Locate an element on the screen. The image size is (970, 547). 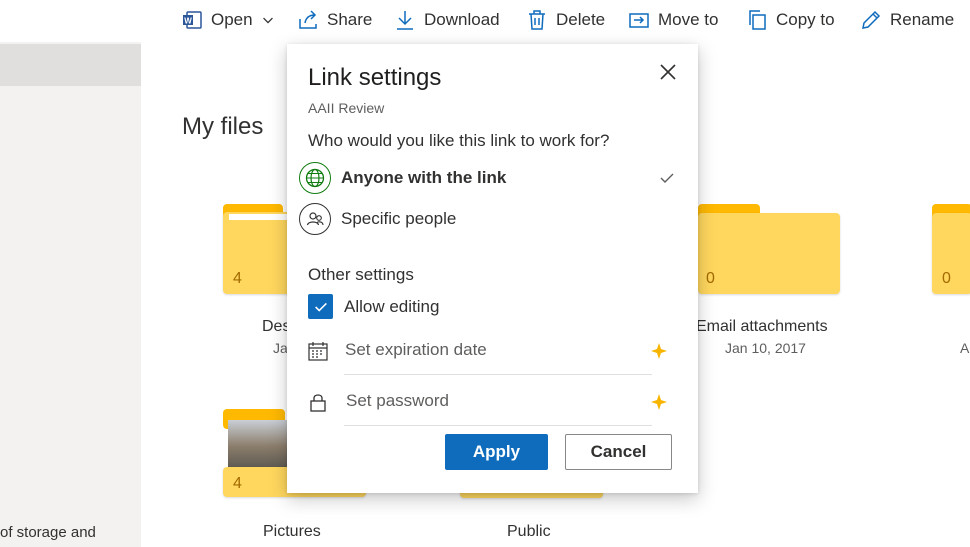
dialog-title: Link settings is located at coordinates (375, 77).